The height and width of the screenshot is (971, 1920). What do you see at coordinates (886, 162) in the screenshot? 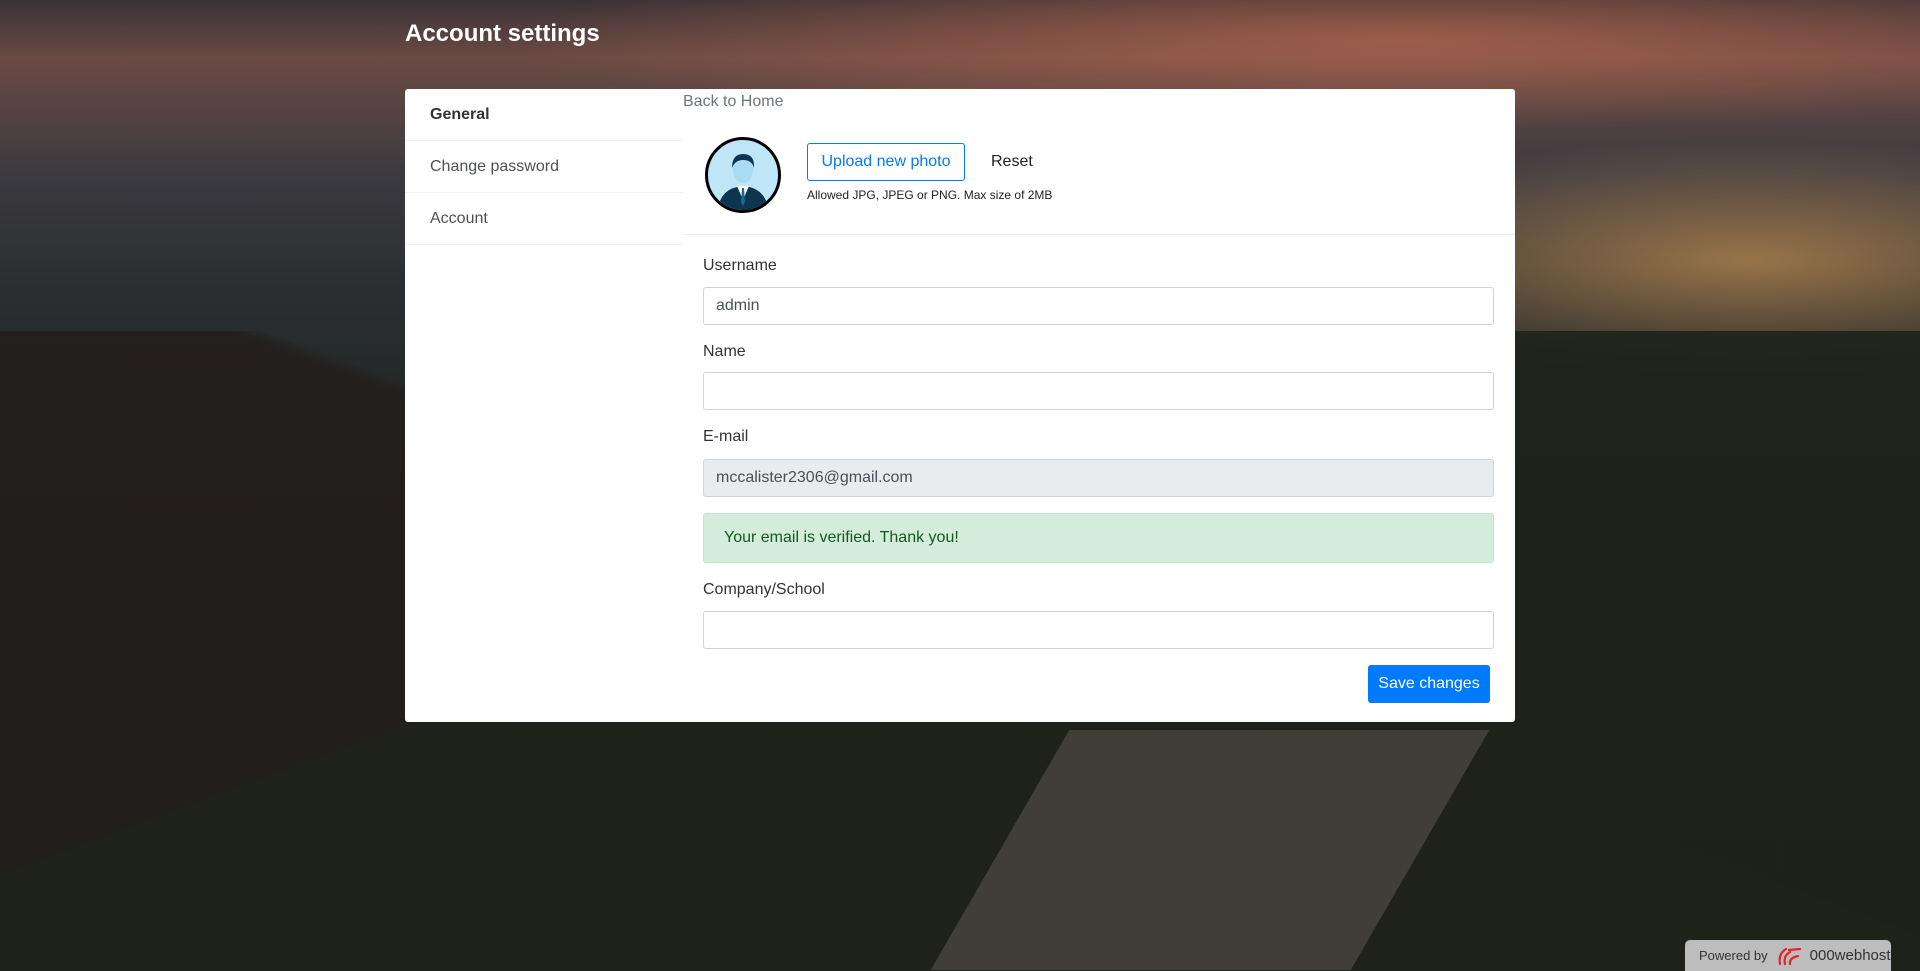
I see `upload-photo-button: Upload new photo` at bounding box center [886, 162].